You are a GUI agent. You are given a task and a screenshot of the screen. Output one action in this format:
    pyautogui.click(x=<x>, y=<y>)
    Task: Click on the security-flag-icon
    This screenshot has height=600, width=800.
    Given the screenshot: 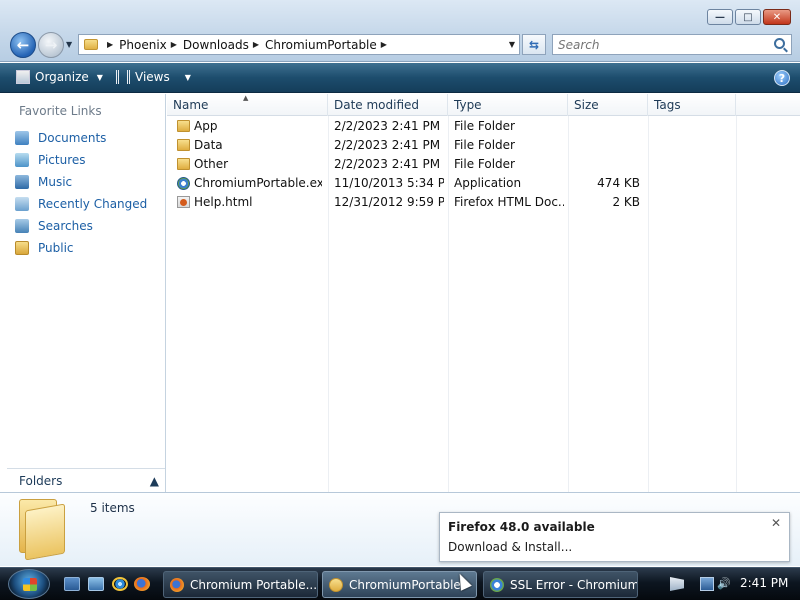 What is the action you would take?
    pyautogui.click(x=677, y=584)
    